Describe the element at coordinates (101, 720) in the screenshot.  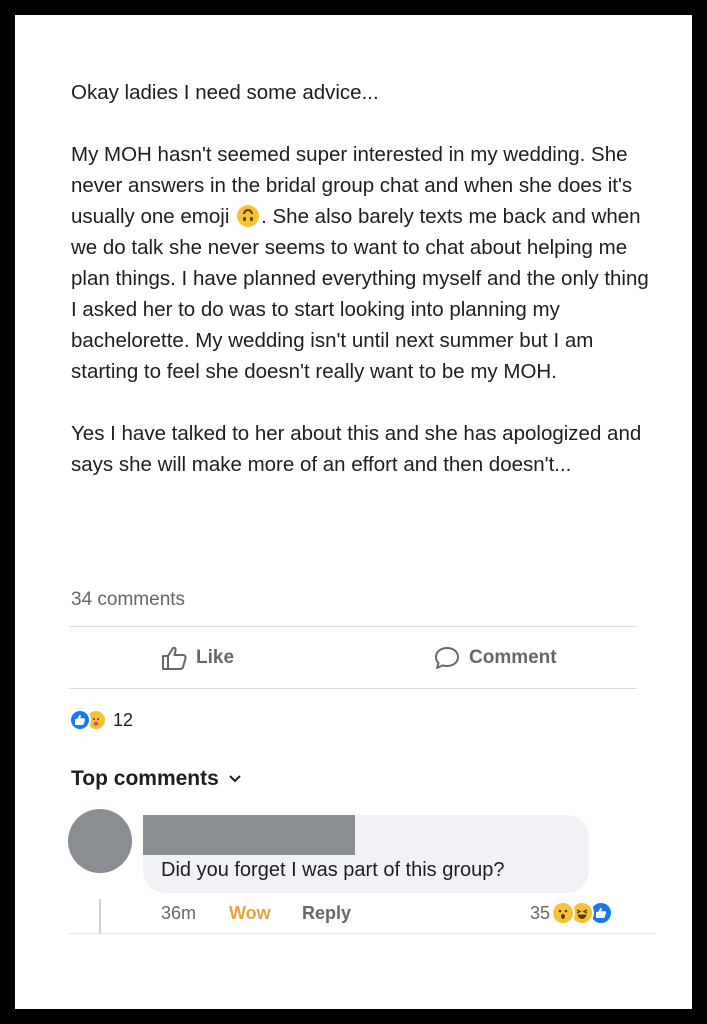
I see `post-reactions: 12` at that location.